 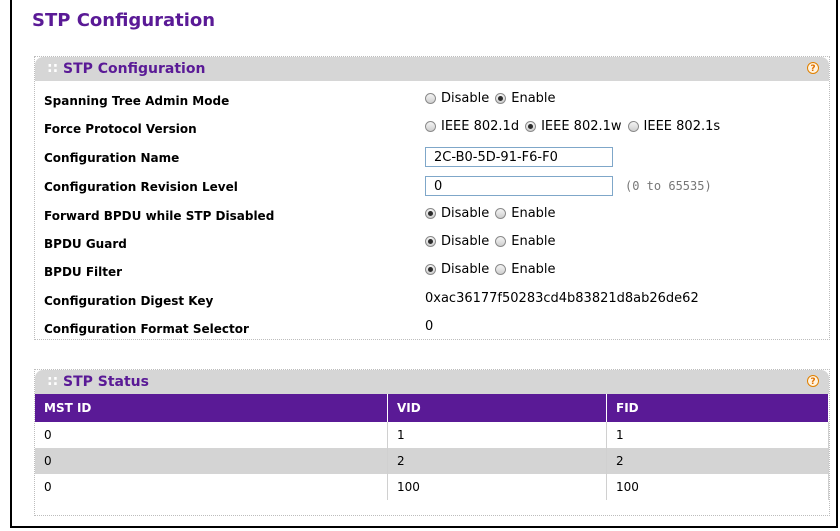 I want to click on bpdu-guard-disable-label: Disable, so click(x=465, y=241).